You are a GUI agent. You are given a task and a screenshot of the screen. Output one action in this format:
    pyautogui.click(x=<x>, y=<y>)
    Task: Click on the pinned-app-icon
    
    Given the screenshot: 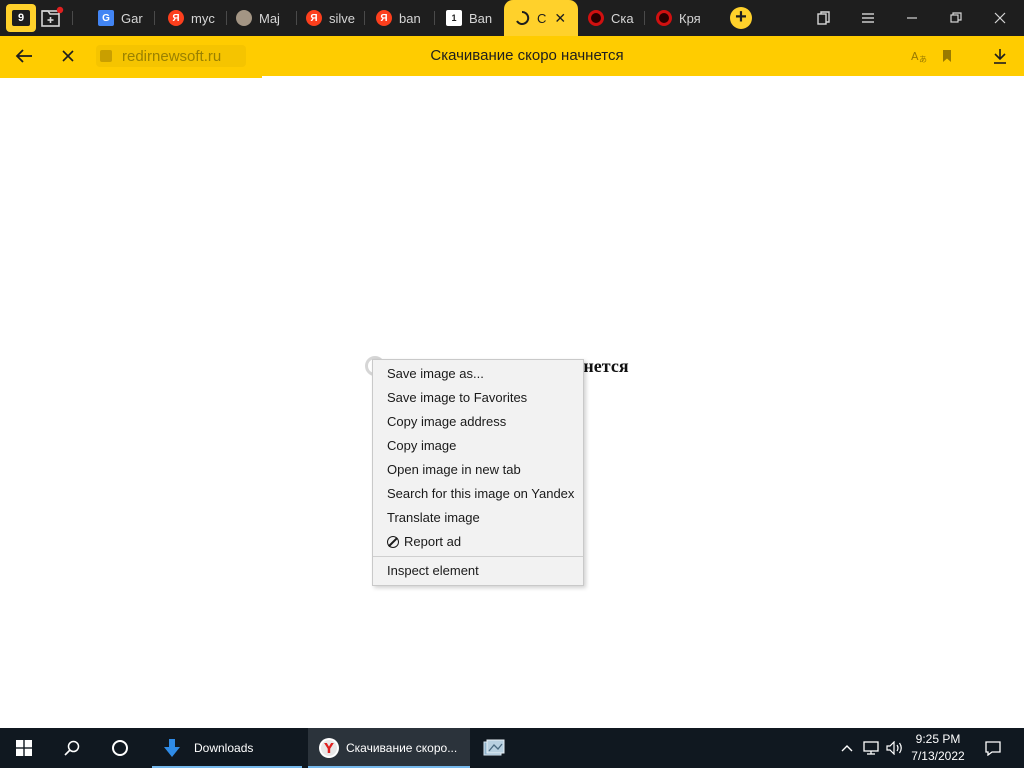 What is the action you would take?
    pyautogui.click(x=494, y=748)
    